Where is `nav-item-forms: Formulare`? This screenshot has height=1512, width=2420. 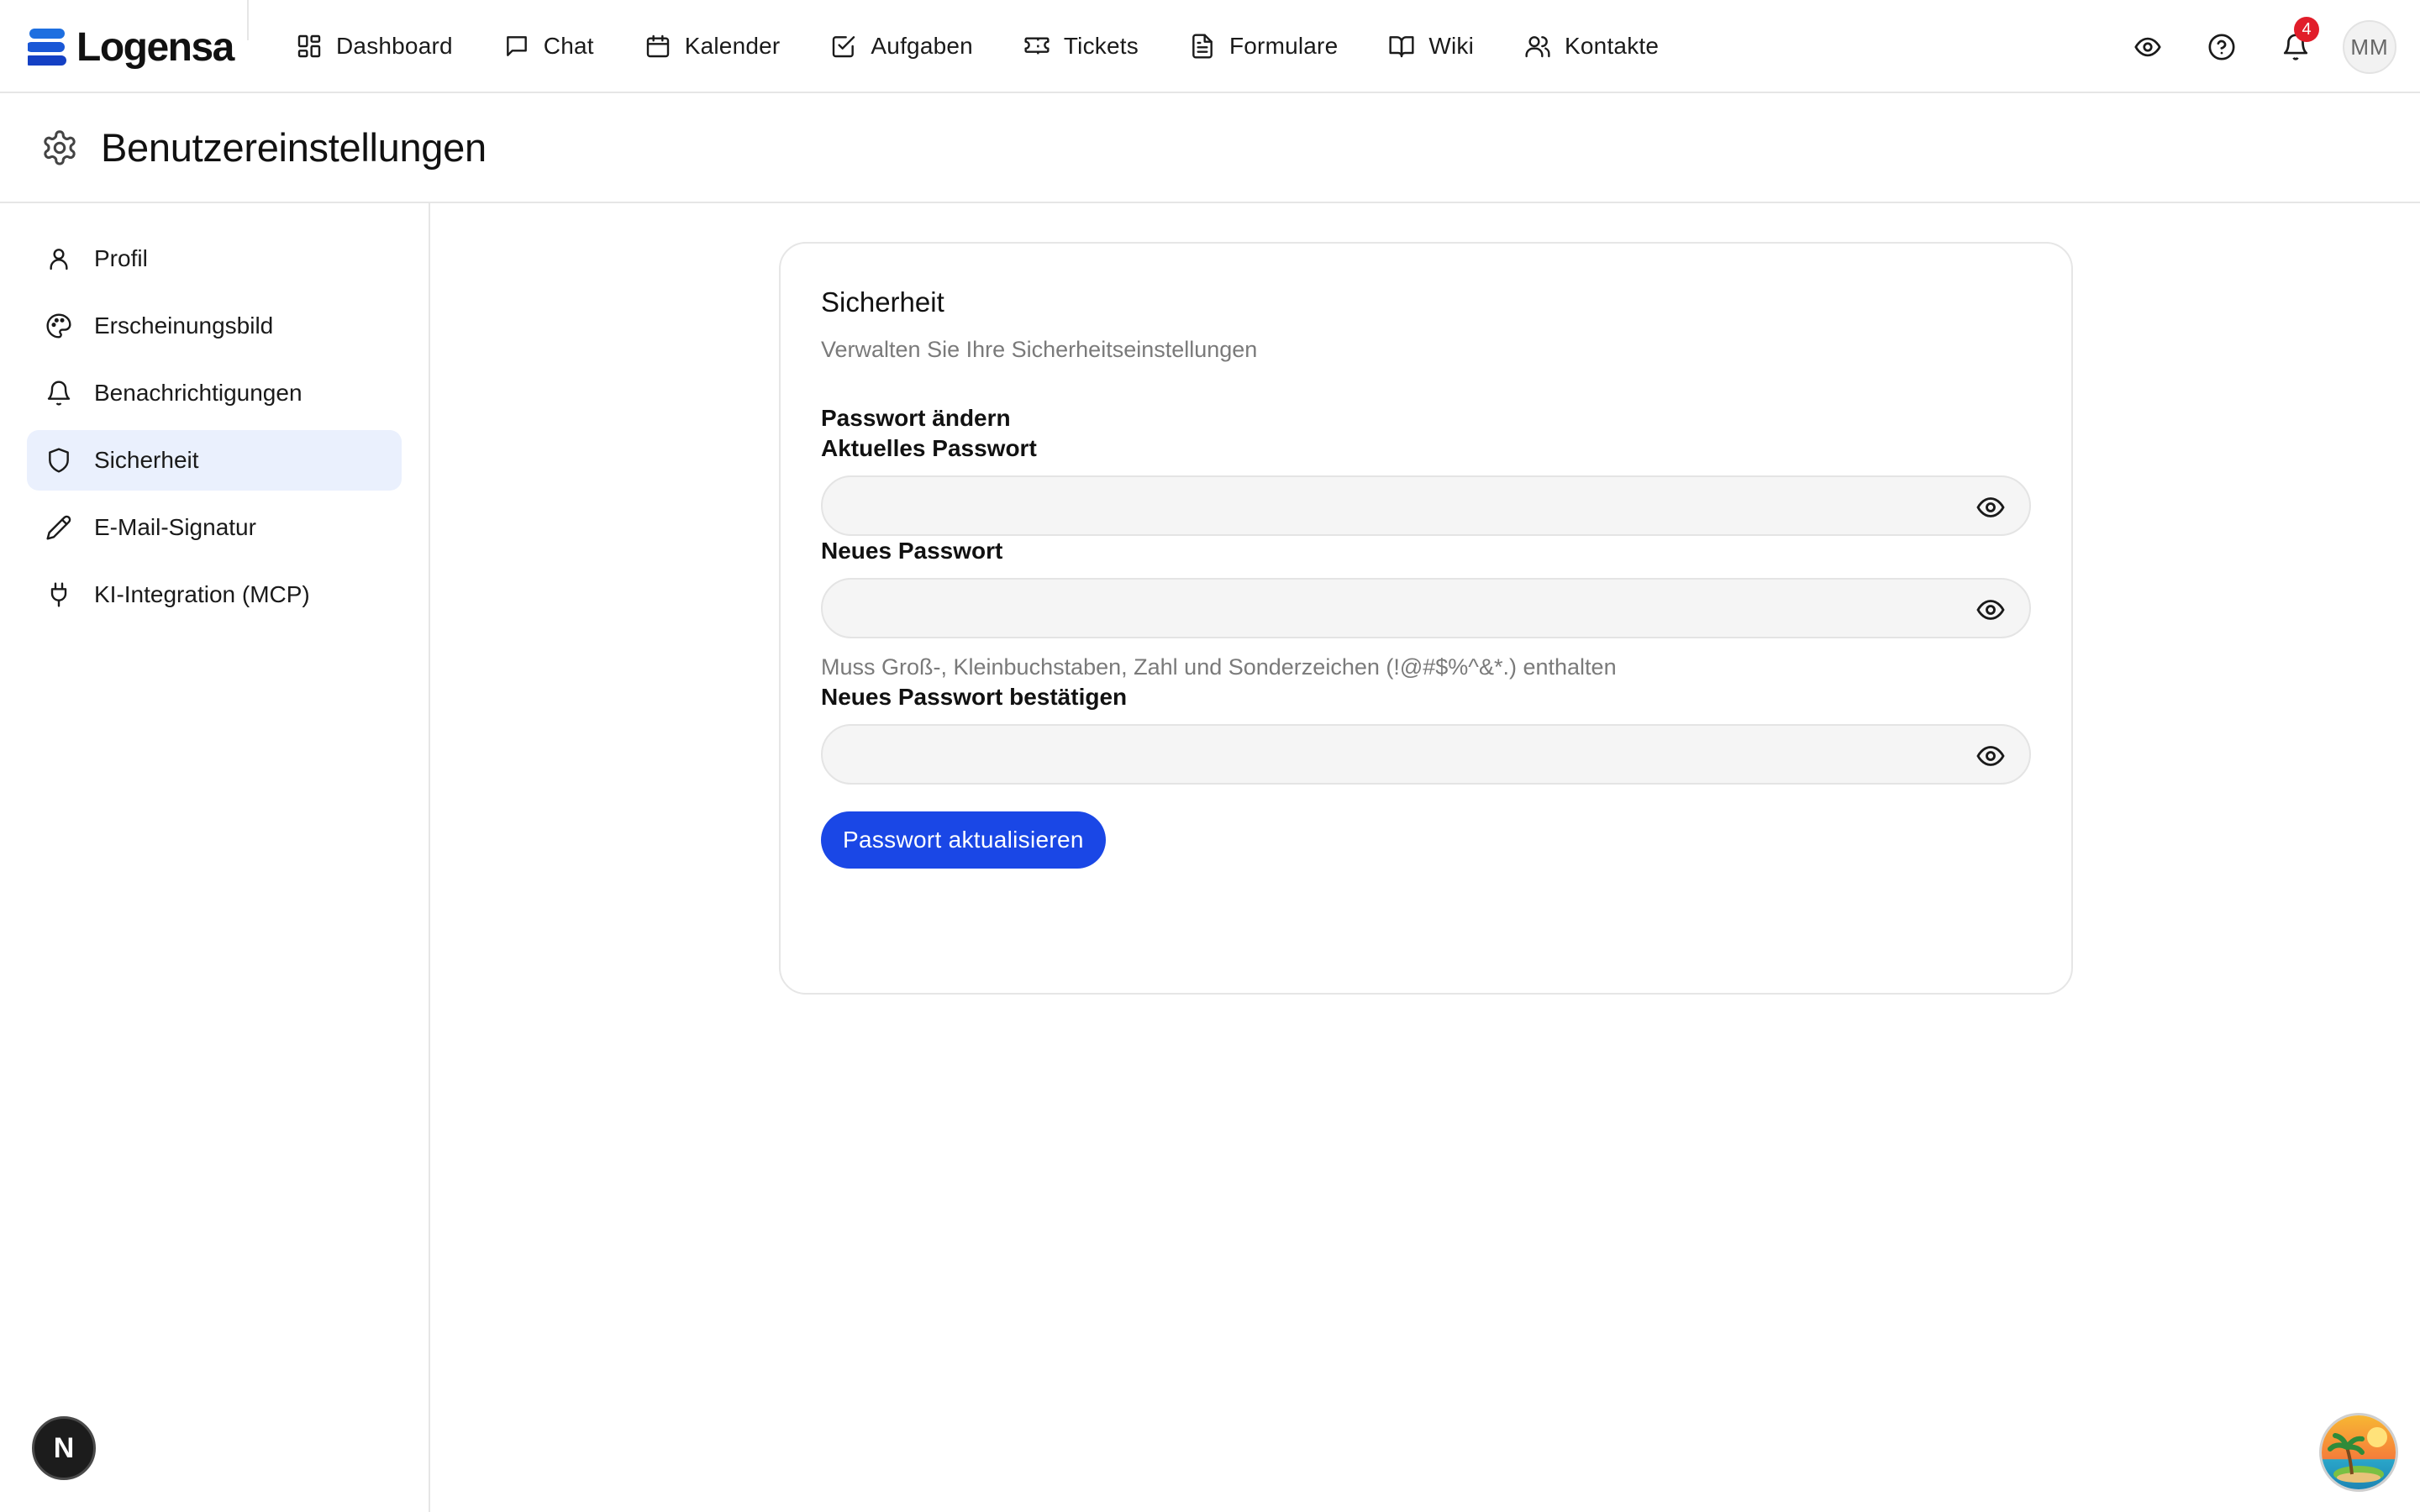
nav-item-forms: Formulare is located at coordinates (1263, 46).